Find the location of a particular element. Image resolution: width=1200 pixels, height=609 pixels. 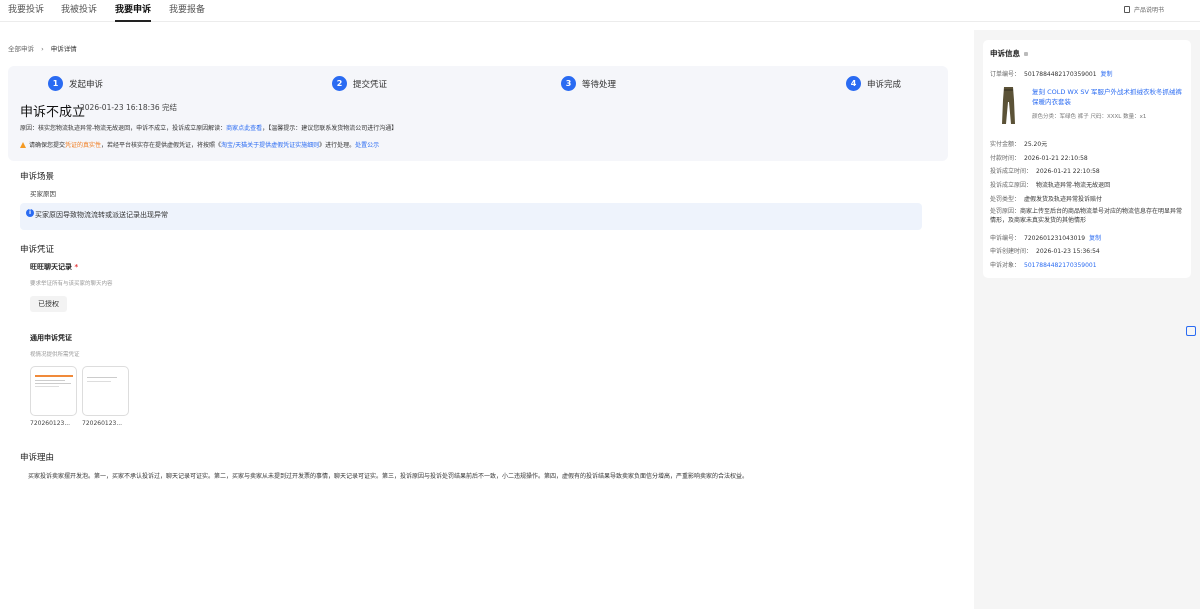

required-mark: * is located at coordinates (76, 267).